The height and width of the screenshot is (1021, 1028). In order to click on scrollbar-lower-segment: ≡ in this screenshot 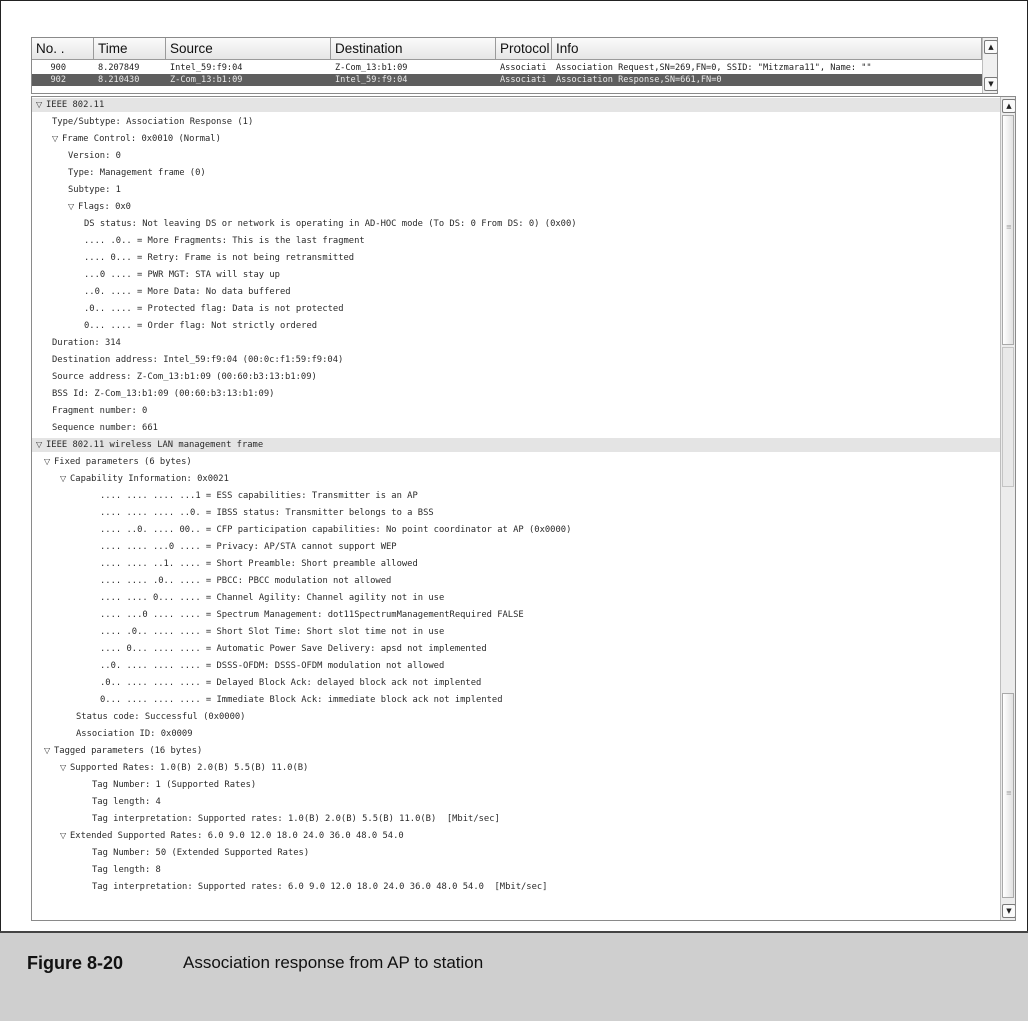, I will do `click(1008, 795)`.